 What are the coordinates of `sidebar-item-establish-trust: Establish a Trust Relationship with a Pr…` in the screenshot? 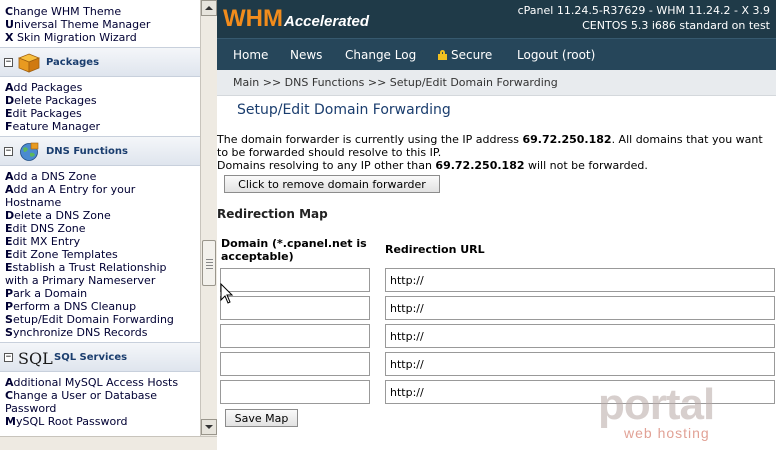 It's located at (90, 274).